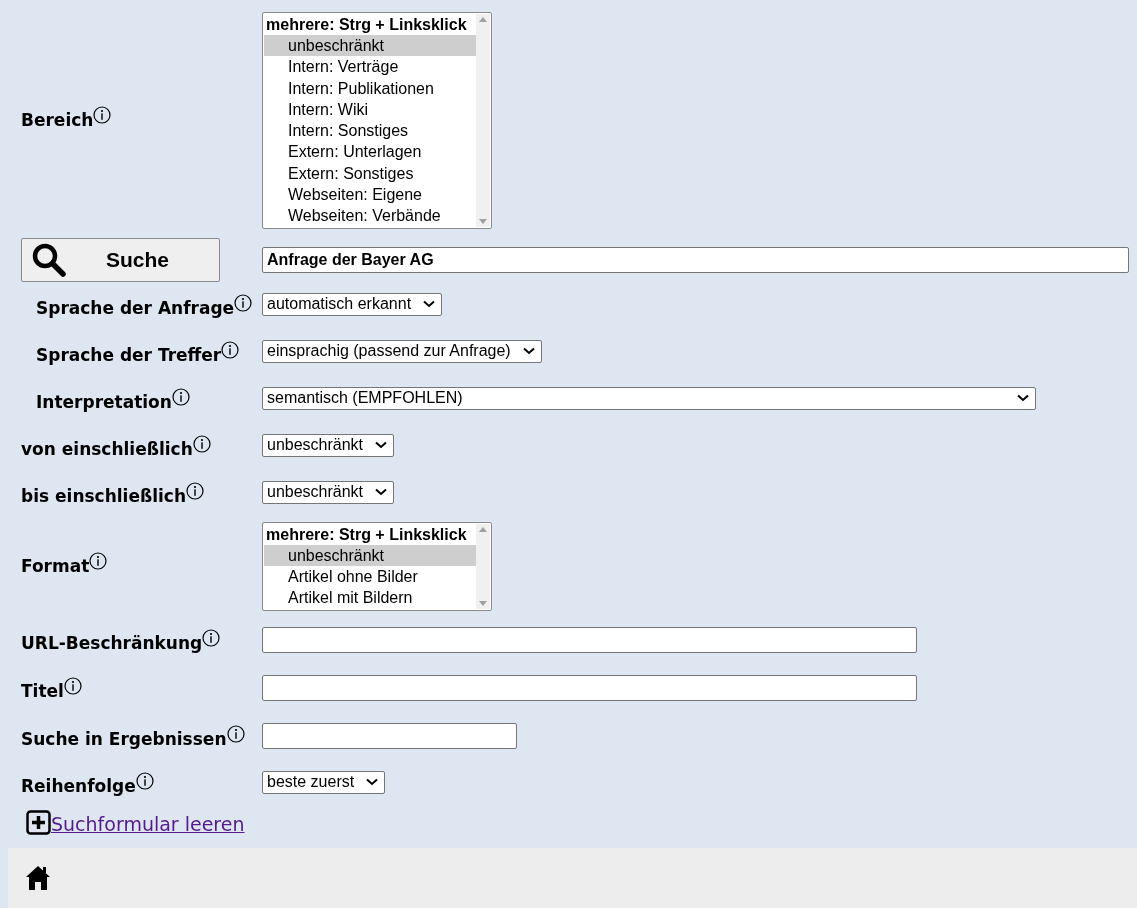 This screenshot has height=908, width=1137. What do you see at coordinates (124, 738) in the screenshot?
I see `field-label: Suche in Ergebnissen` at bounding box center [124, 738].